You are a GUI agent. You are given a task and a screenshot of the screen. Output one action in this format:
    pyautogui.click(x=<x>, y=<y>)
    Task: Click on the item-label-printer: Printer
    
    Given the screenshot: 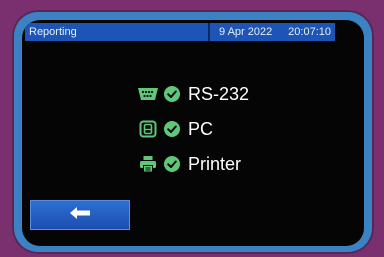 What is the action you would take?
    pyautogui.click(x=215, y=164)
    